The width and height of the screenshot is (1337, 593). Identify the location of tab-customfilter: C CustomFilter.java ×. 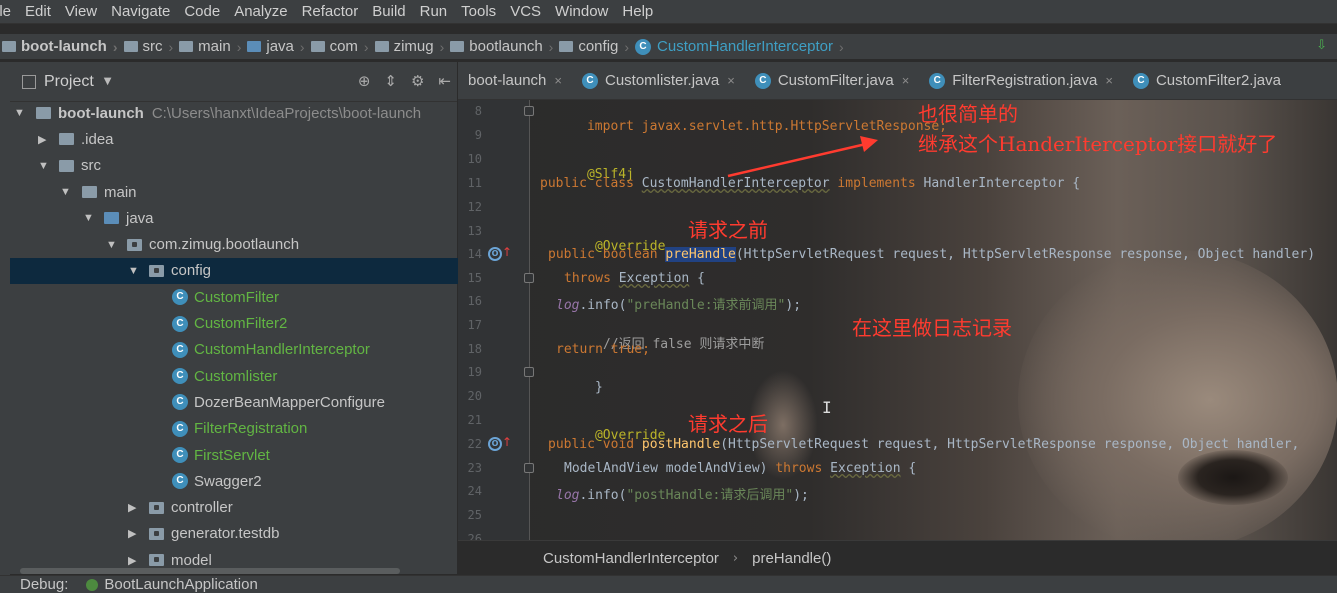
(832, 81).